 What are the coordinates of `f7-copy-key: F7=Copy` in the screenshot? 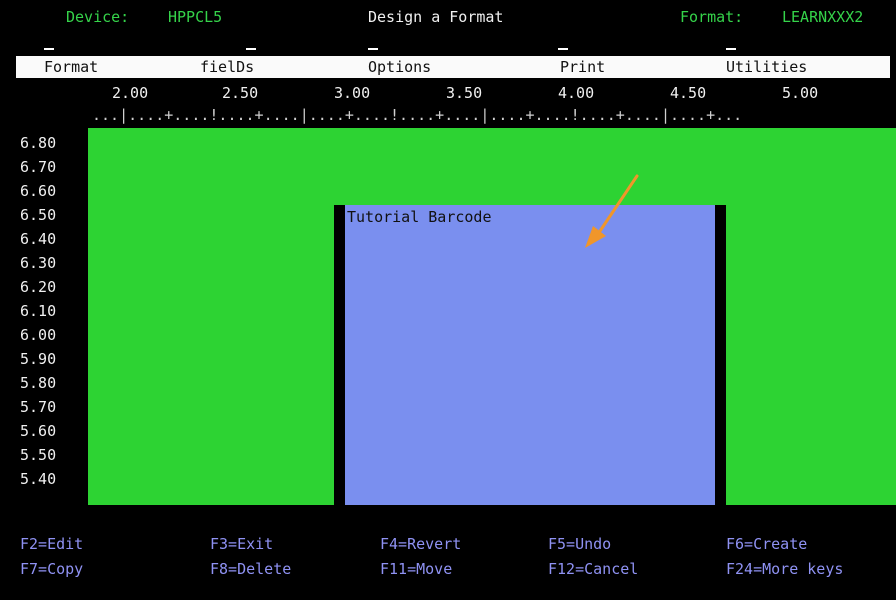 It's located at (51, 569).